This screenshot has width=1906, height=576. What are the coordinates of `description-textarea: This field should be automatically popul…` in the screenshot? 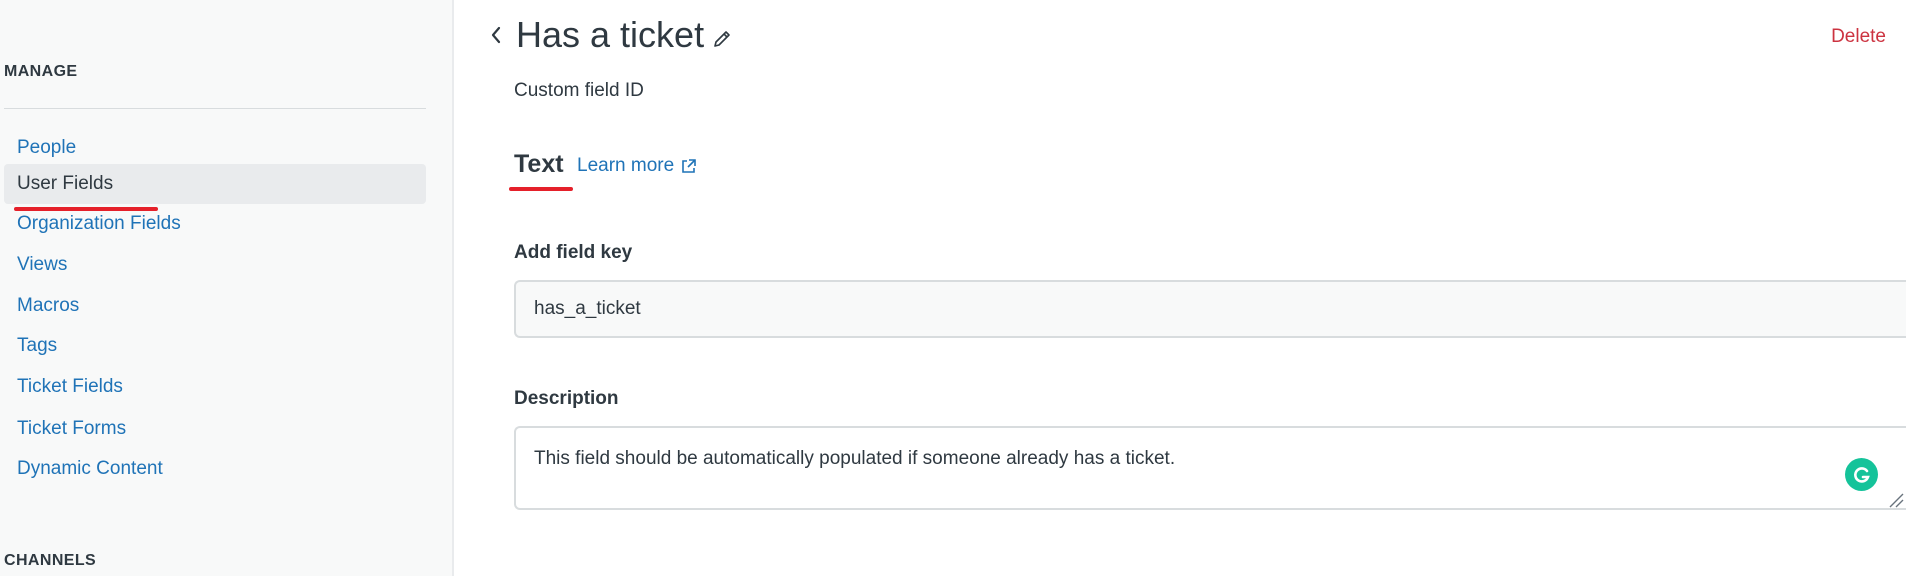 It's located at (1210, 468).